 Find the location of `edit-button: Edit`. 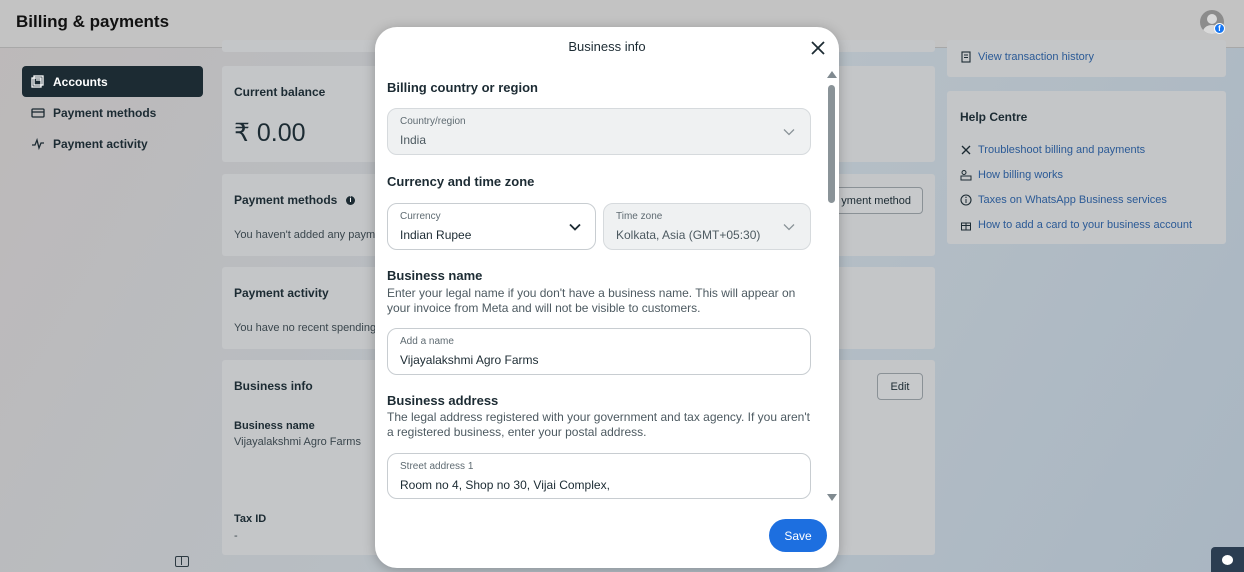

edit-button: Edit is located at coordinates (900, 386).